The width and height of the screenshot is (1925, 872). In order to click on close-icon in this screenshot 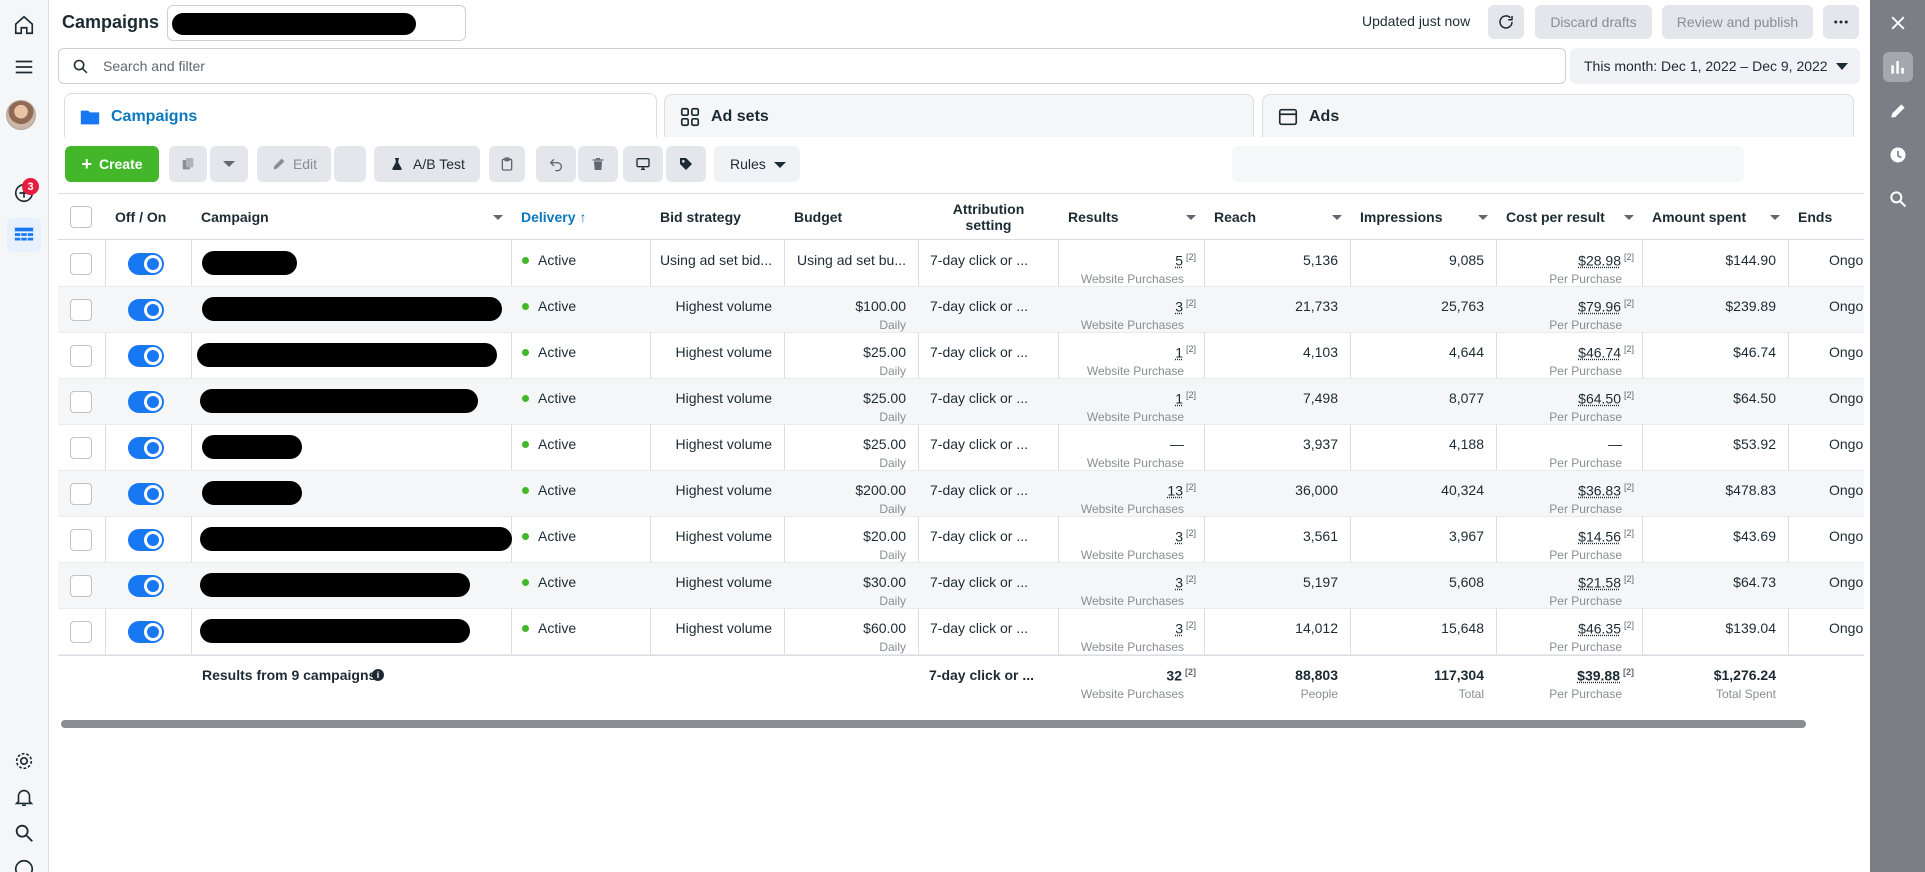, I will do `click(1898, 23)`.